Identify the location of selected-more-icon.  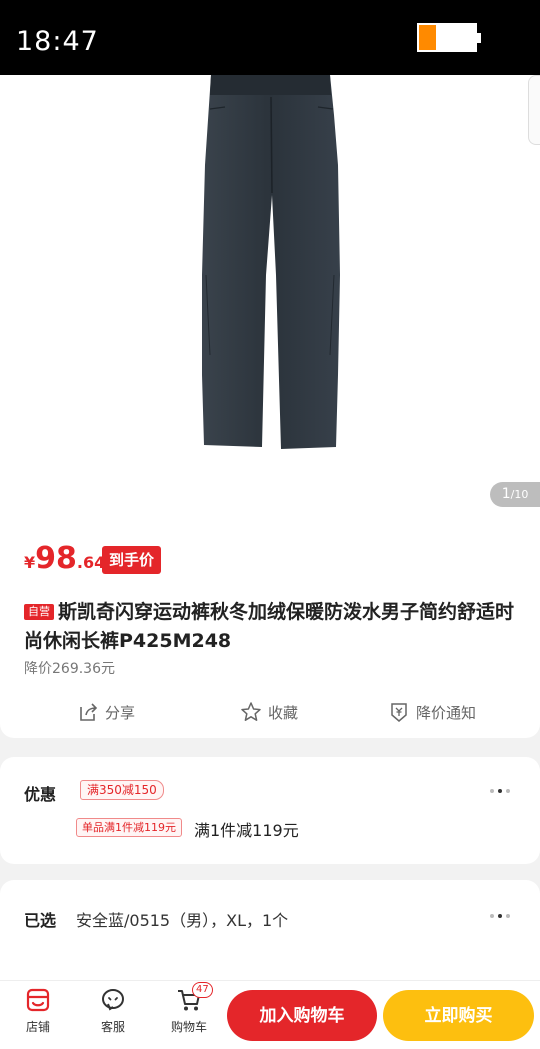
(504, 916).